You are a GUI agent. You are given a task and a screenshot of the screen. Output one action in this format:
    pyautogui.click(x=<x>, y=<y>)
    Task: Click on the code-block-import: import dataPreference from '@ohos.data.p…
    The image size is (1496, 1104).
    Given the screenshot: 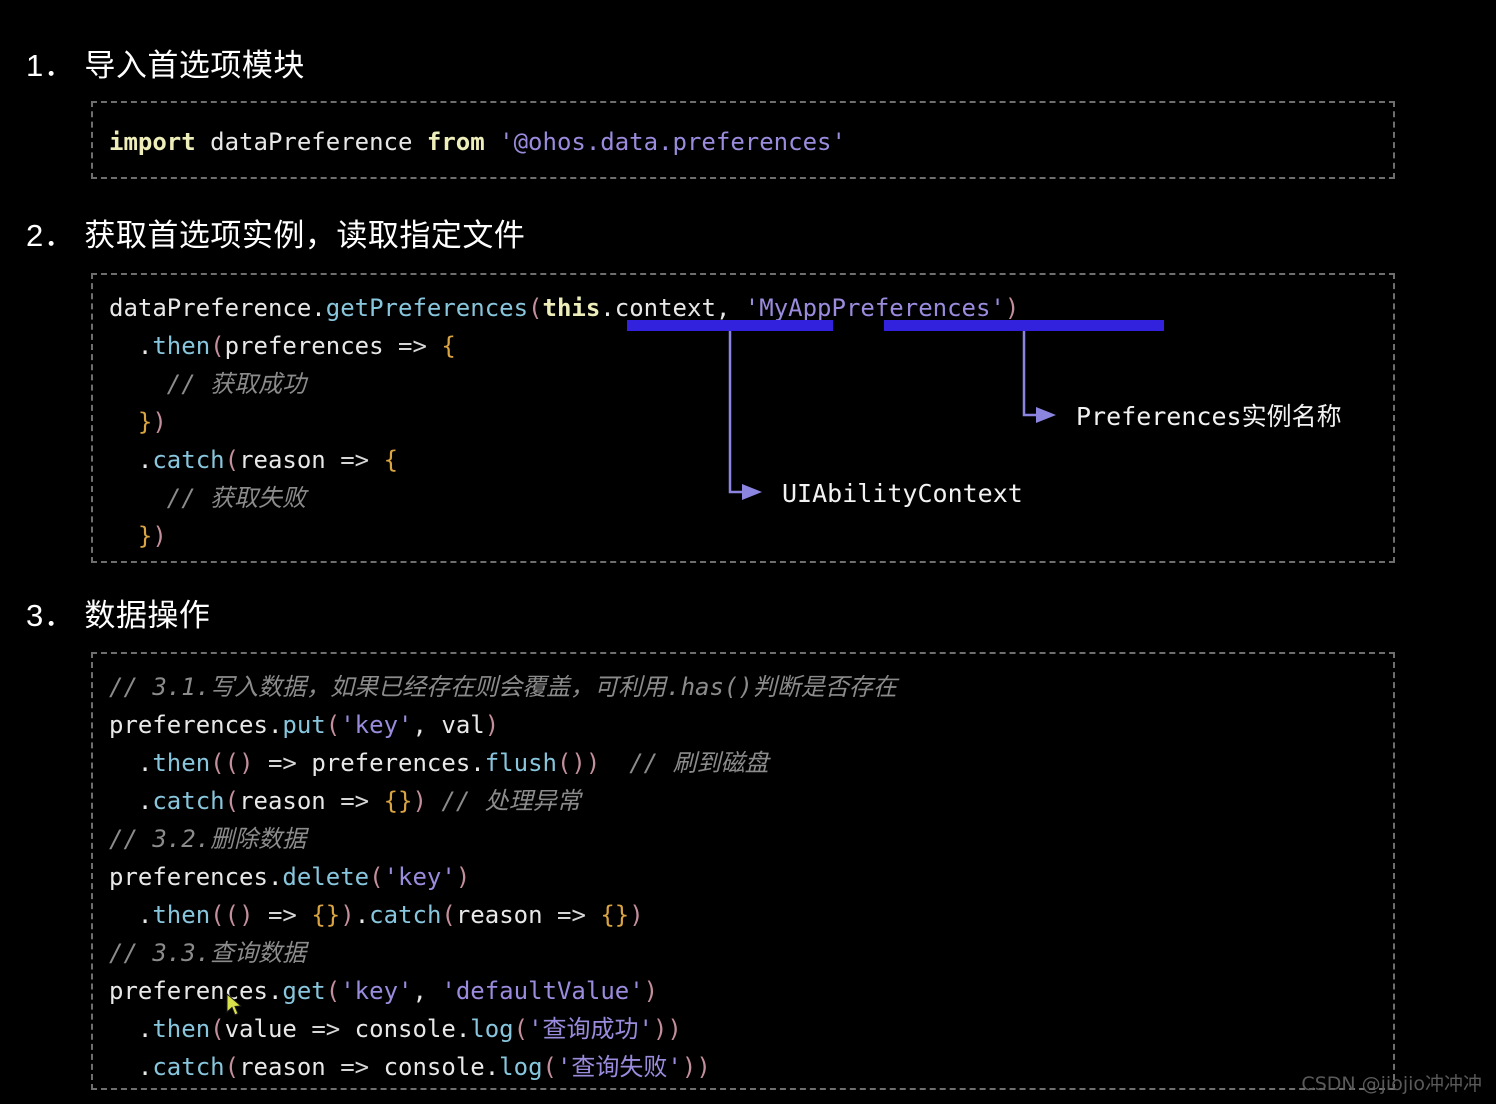 What is the action you would take?
    pyautogui.click(x=743, y=140)
    